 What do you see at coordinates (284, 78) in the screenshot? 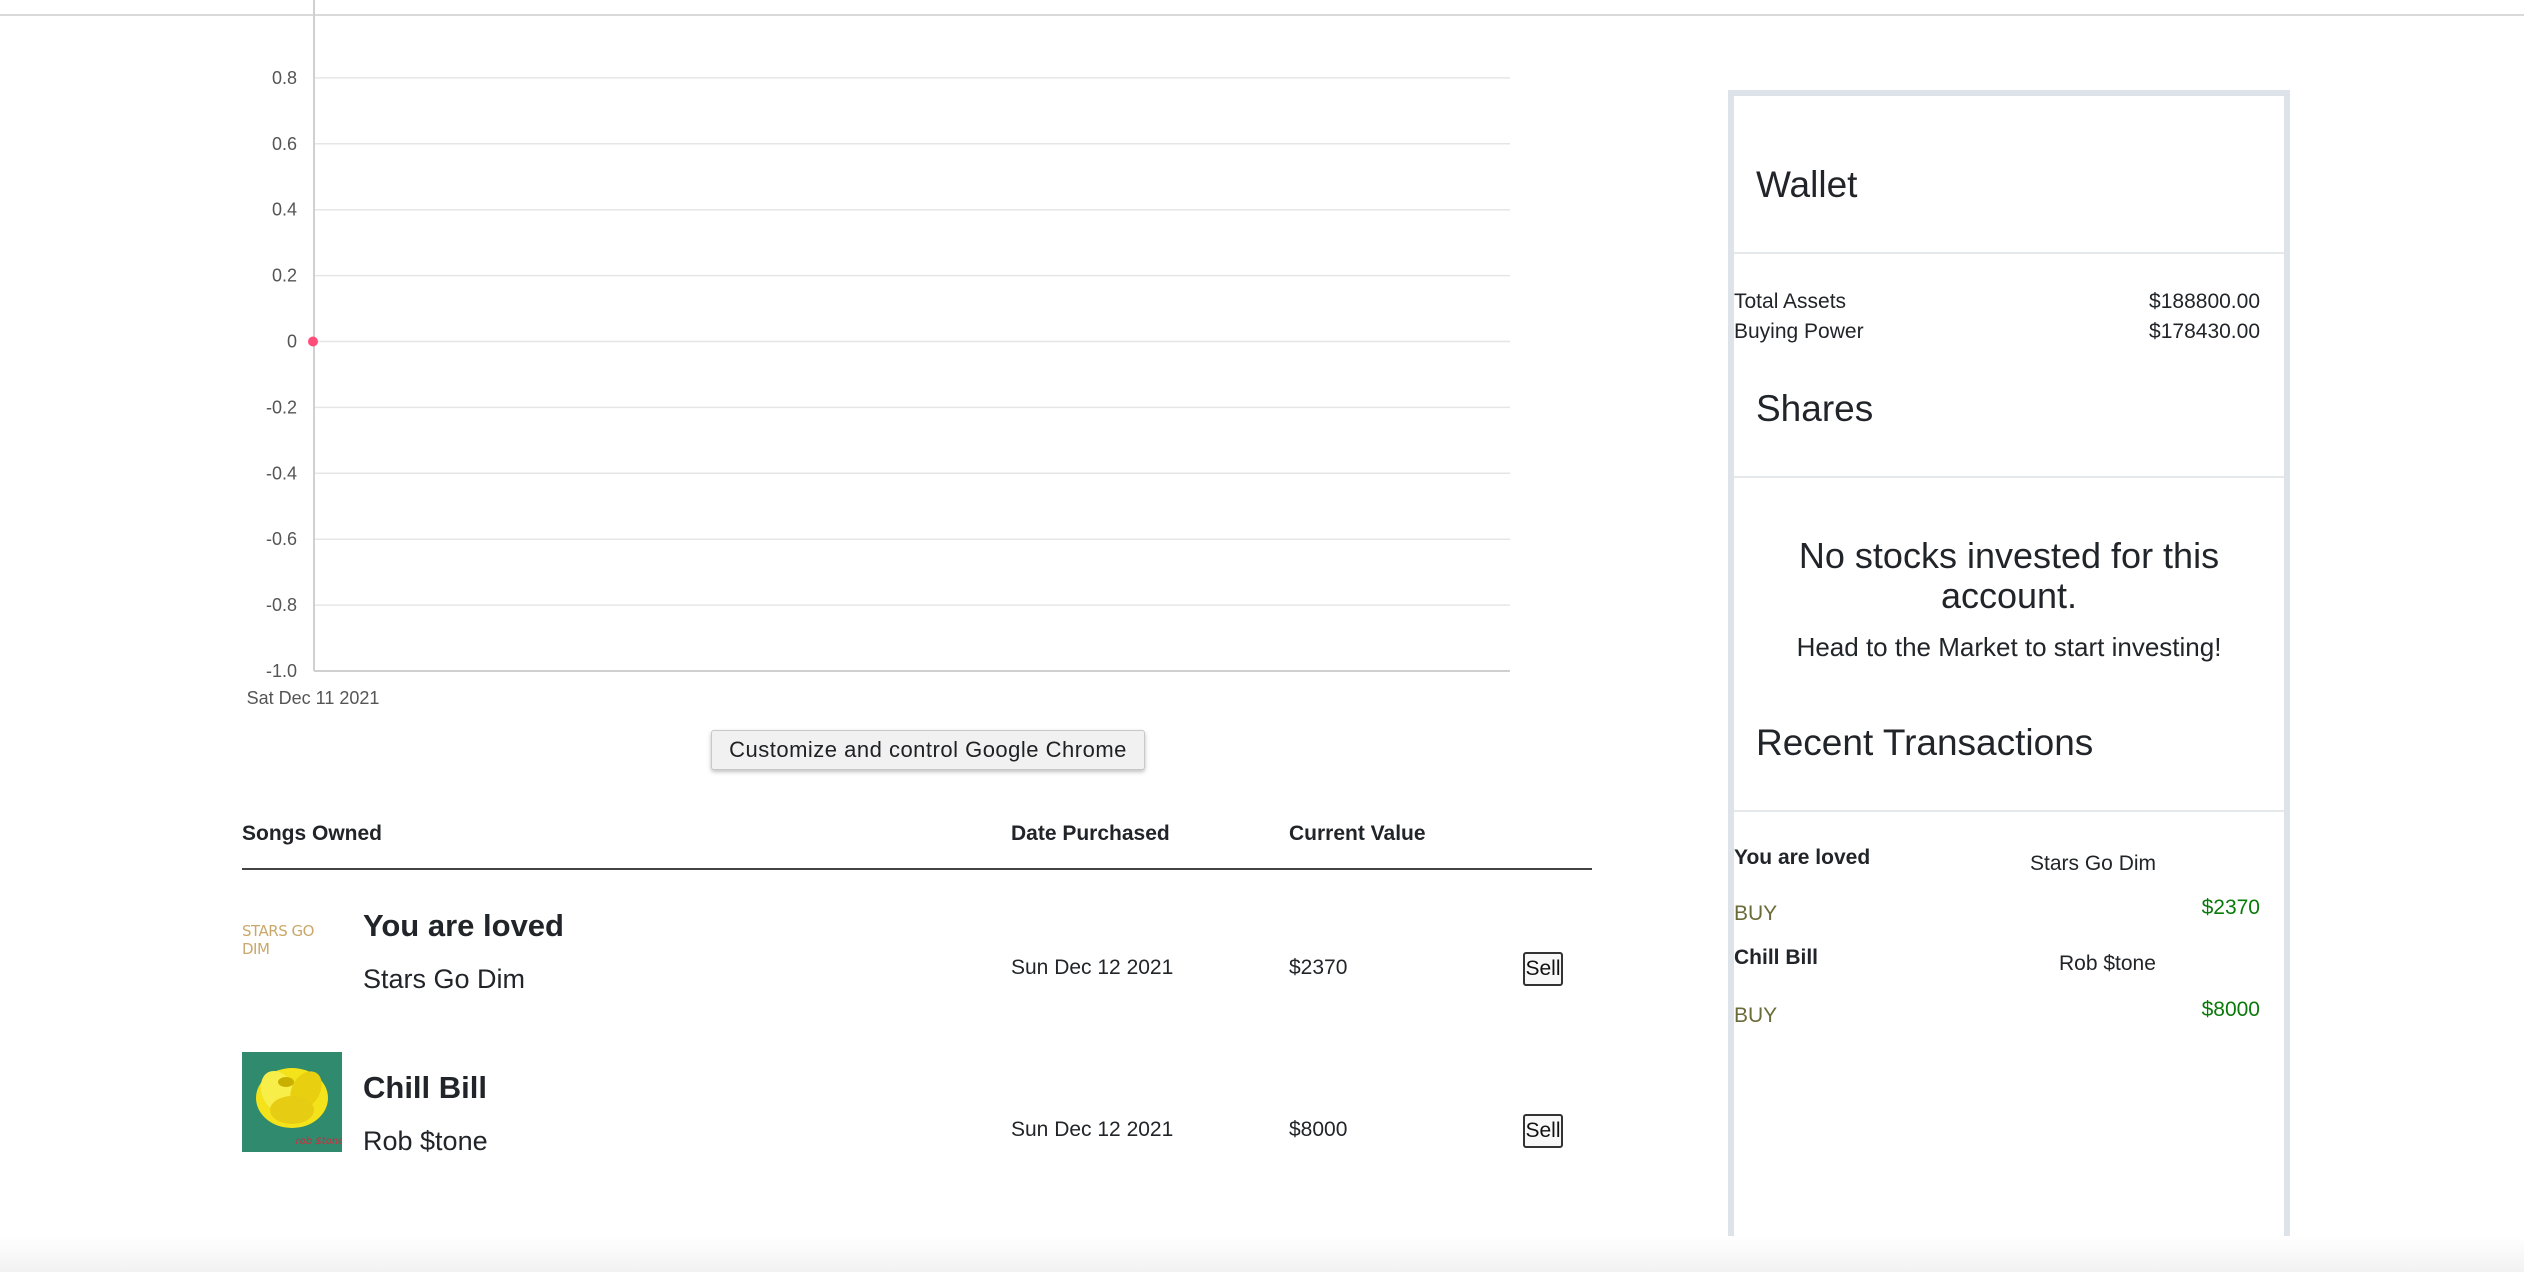
I see `chart-y-tick-label: 0.8` at bounding box center [284, 78].